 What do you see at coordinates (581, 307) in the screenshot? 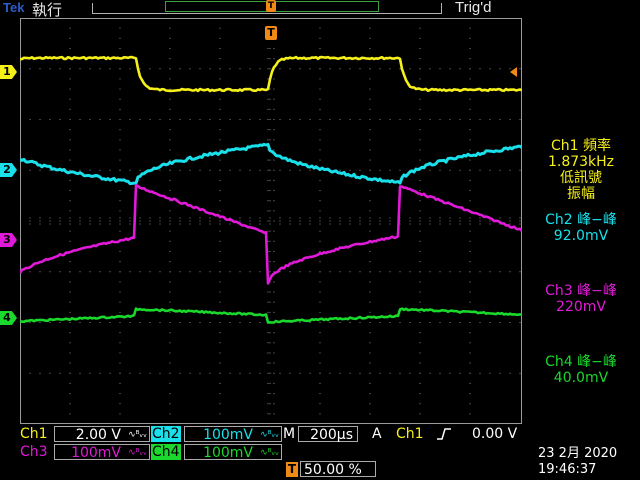
I see `measurement-value: 220mV` at bounding box center [581, 307].